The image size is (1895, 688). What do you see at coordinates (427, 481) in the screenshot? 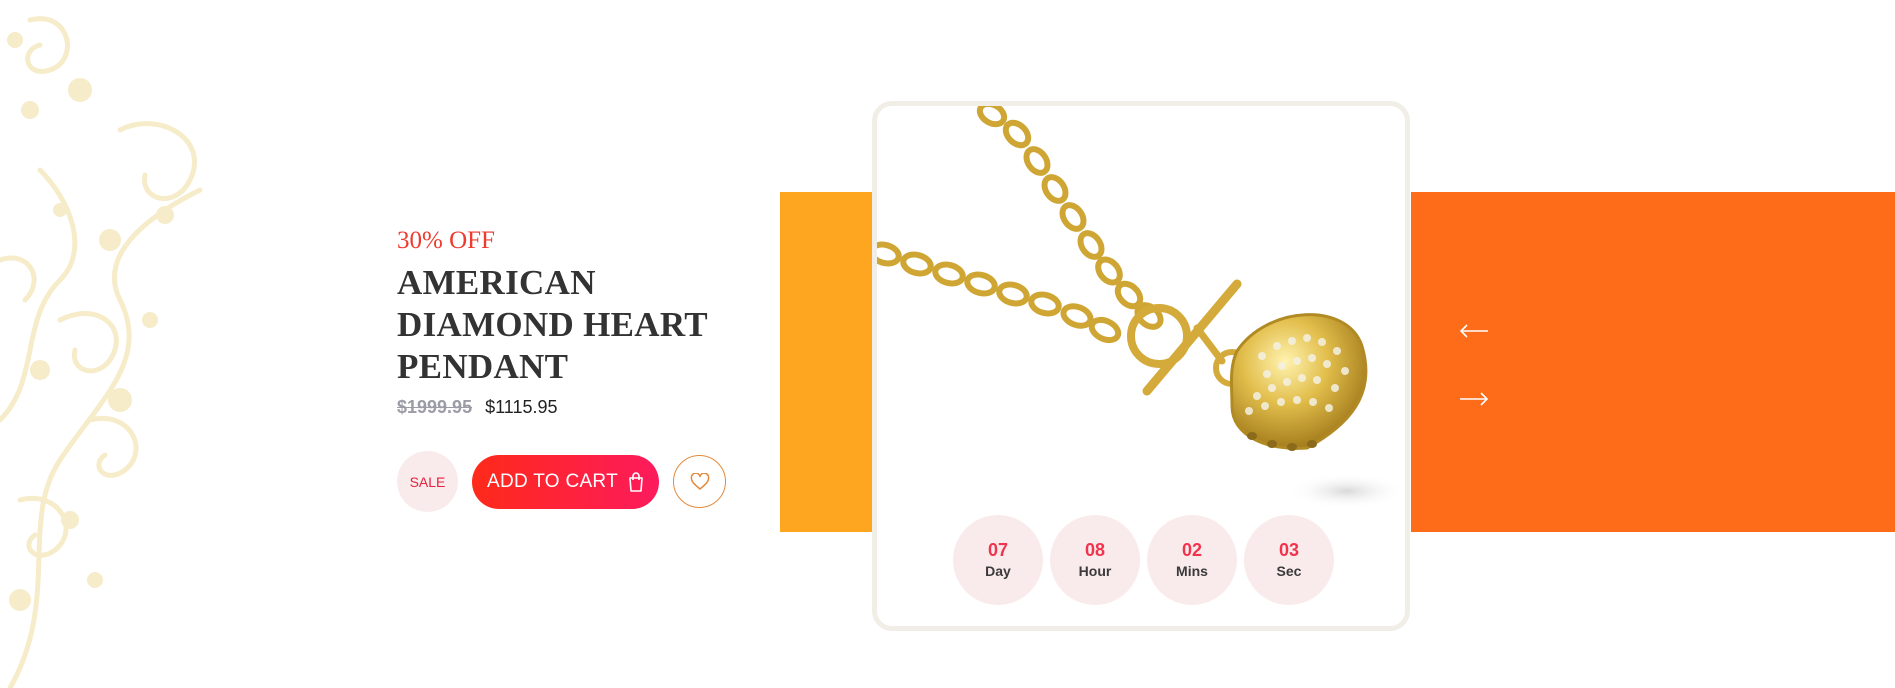
I see `sale-badge: SALE` at bounding box center [427, 481].